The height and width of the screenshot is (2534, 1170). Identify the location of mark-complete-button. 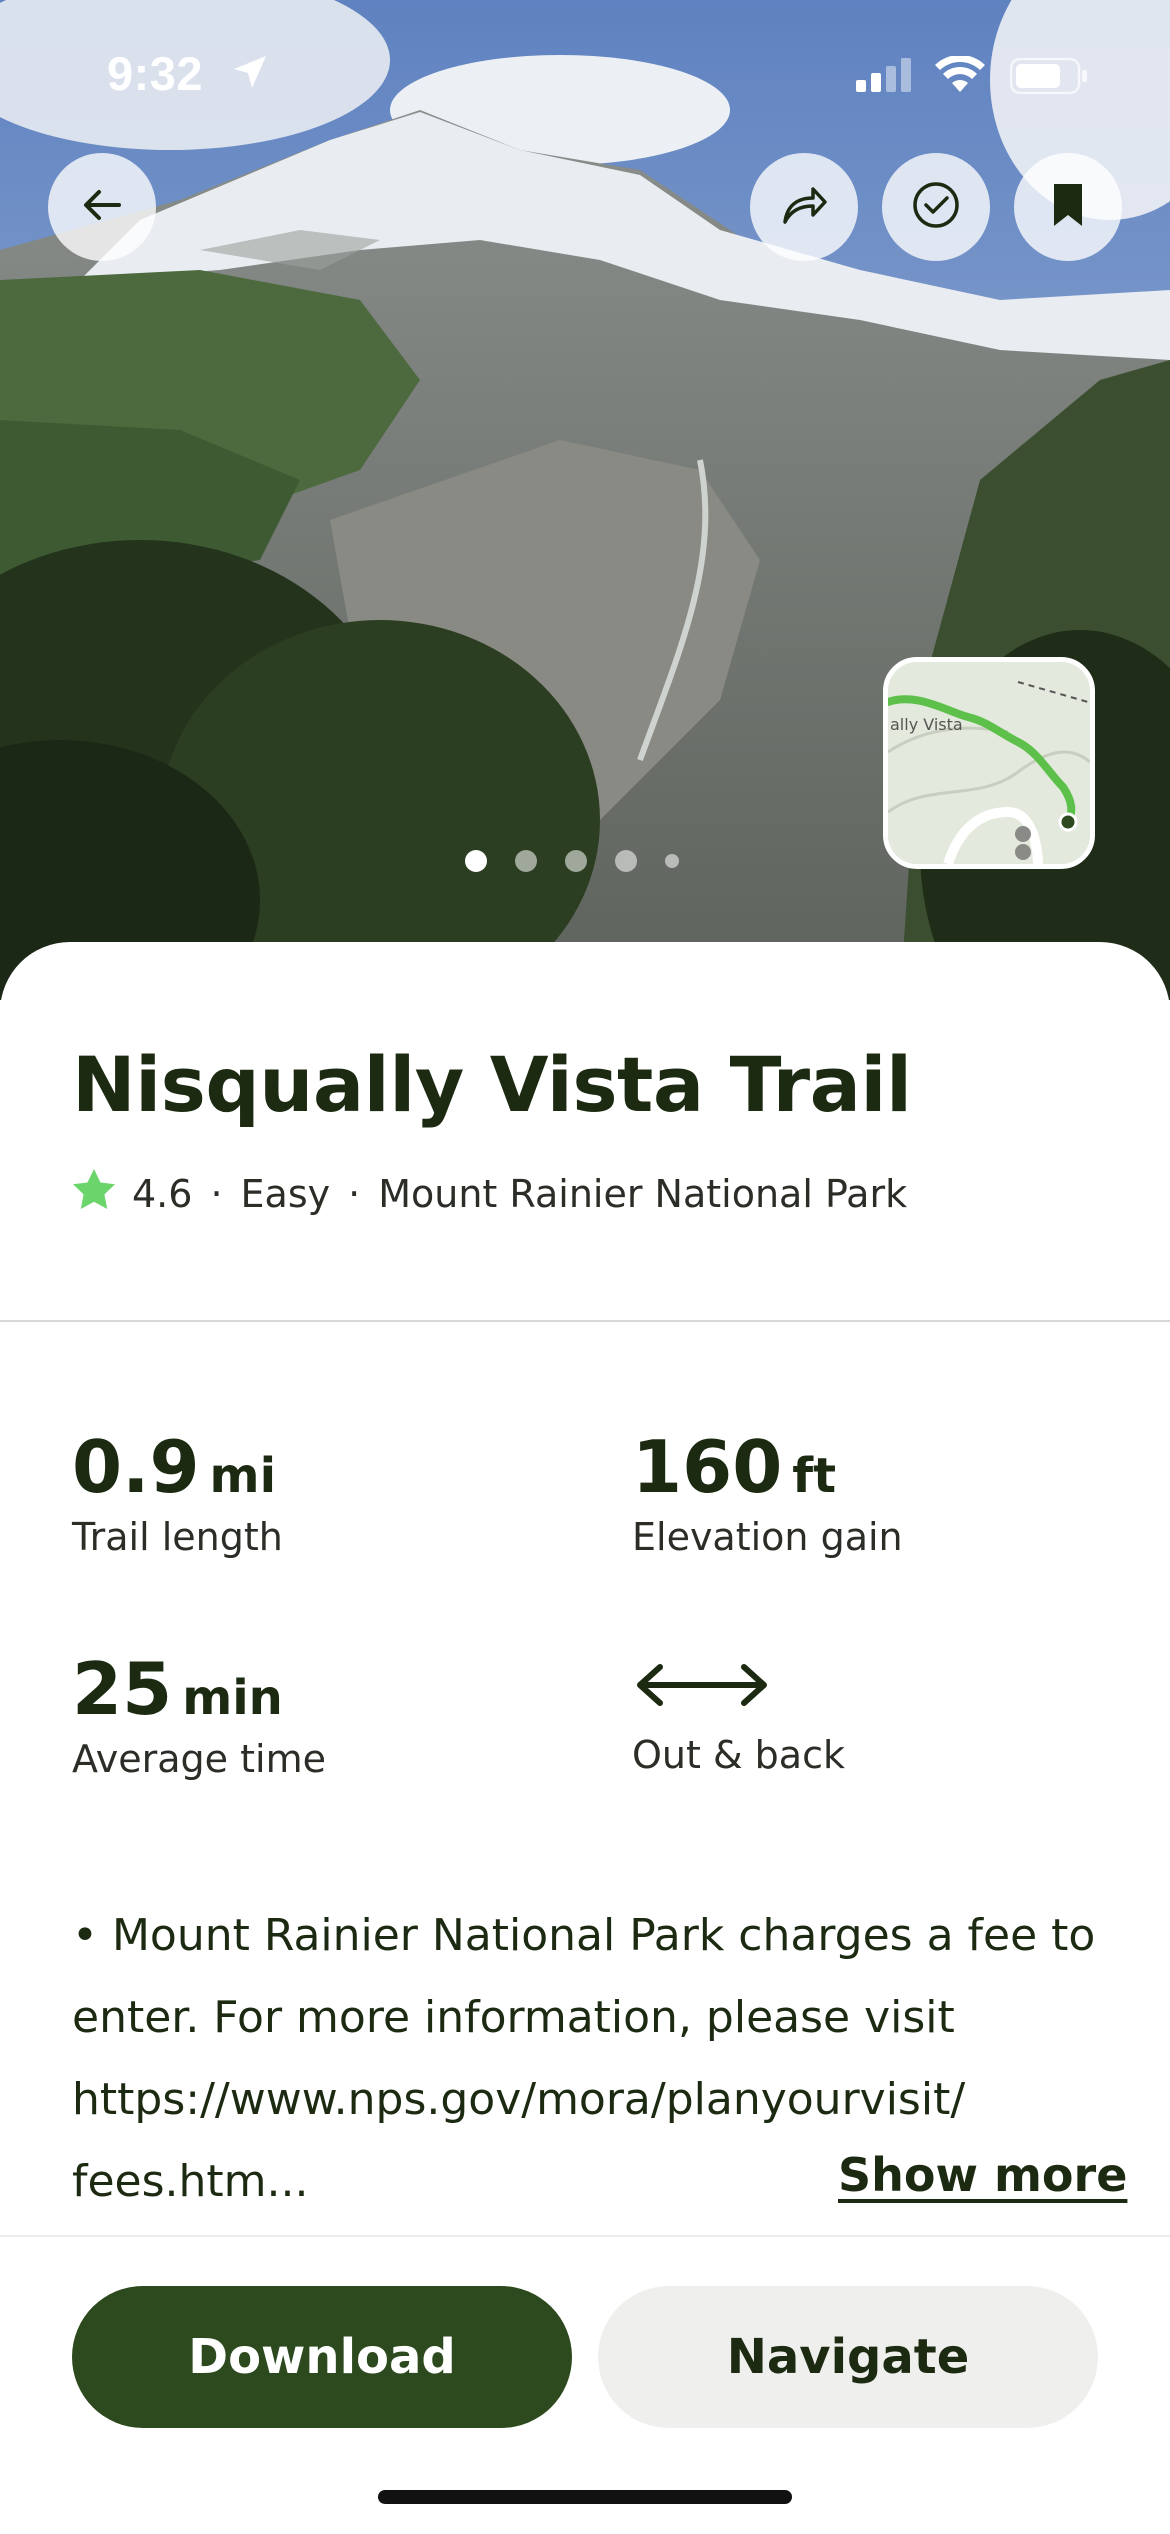
(936, 207).